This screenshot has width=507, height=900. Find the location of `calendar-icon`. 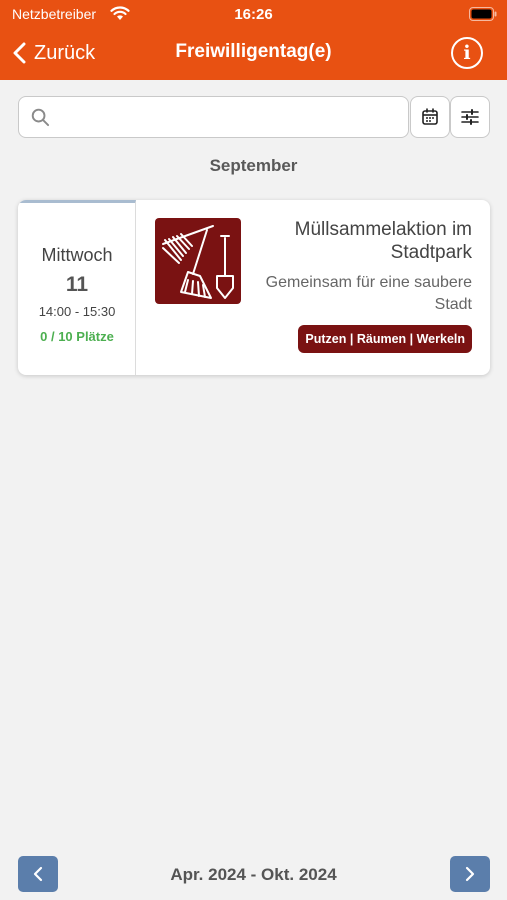

calendar-icon is located at coordinates (430, 116).